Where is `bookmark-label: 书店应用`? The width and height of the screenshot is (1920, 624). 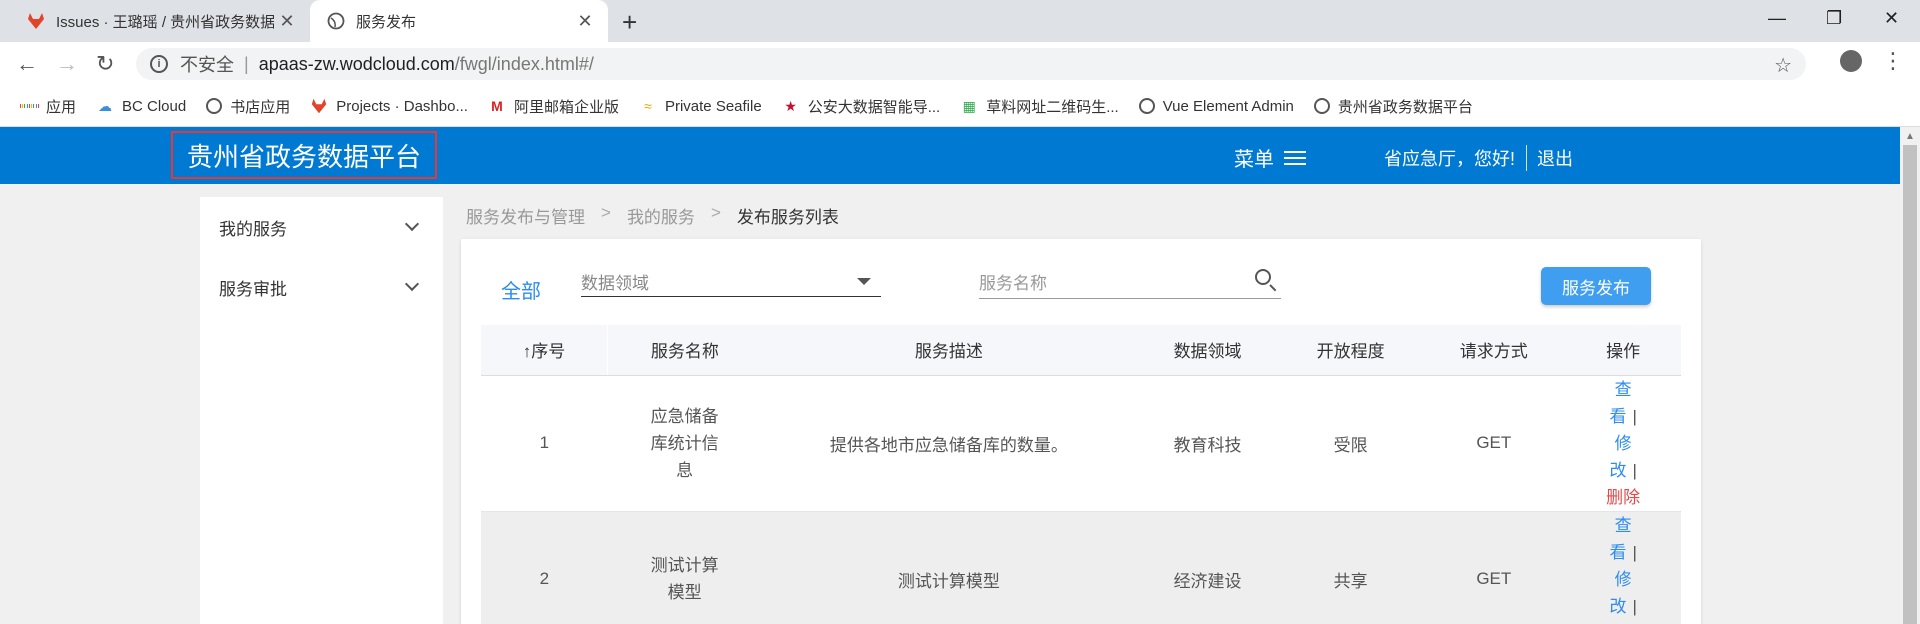
bookmark-label: 书店应用 is located at coordinates (260, 107).